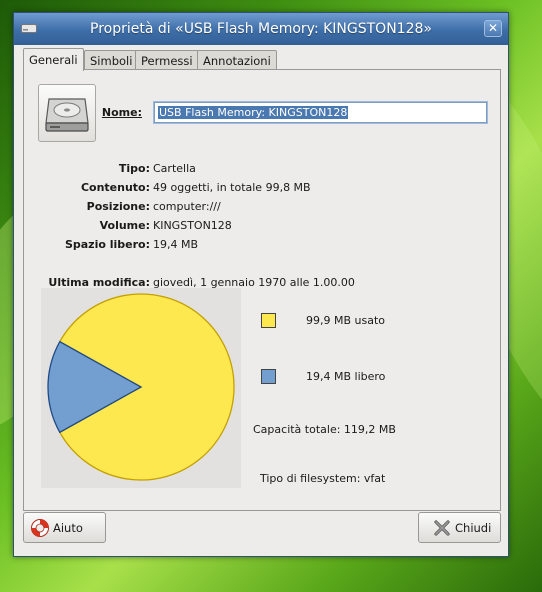 This screenshot has width=542, height=592. What do you see at coordinates (237, 60) in the screenshot?
I see `tab-annotazioni: Annotazioni` at bounding box center [237, 60].